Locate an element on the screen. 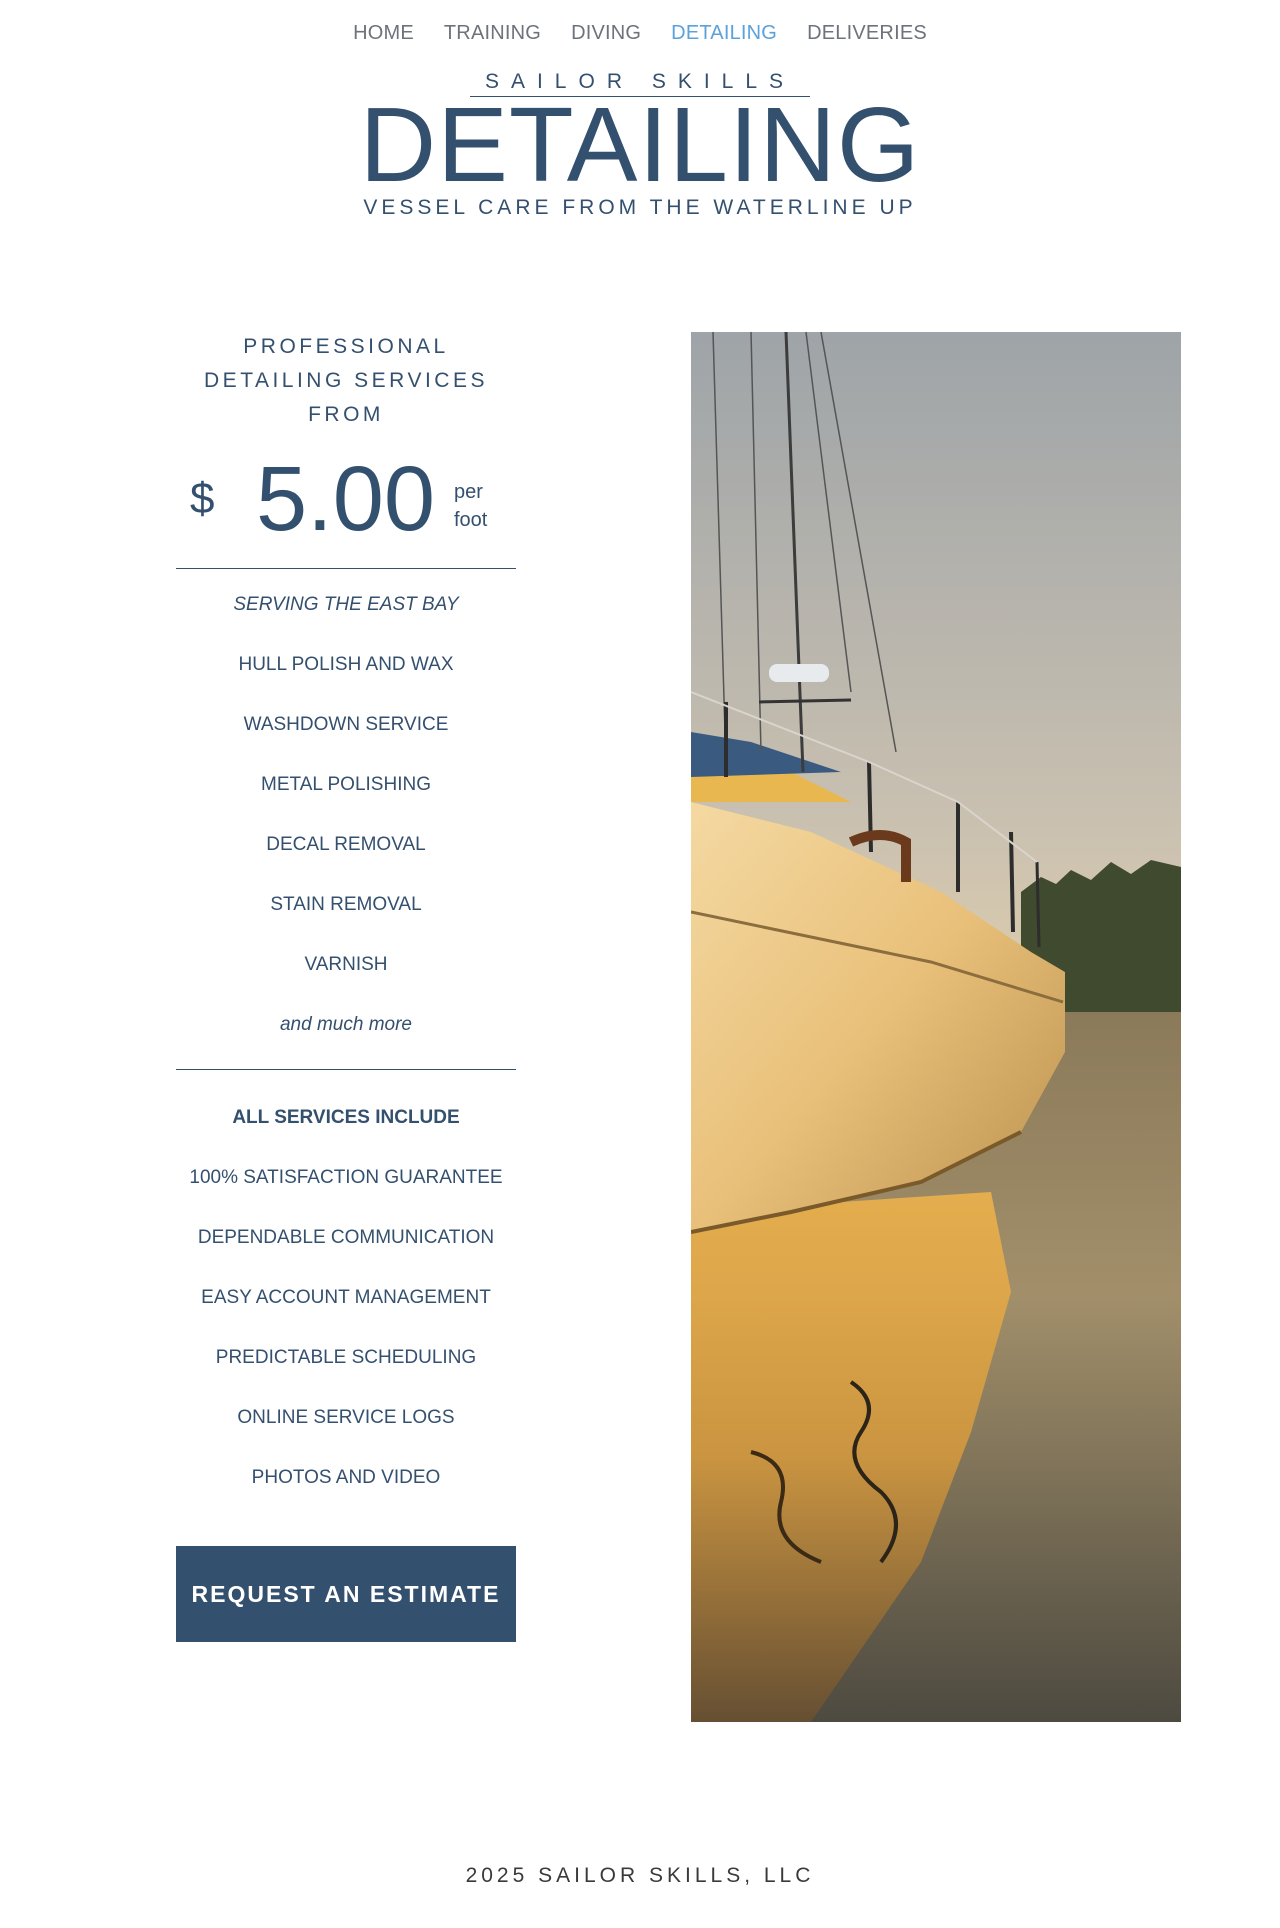 Image resolution: width=1280 pixels, height=1928 pixels. price: $ 5.00 per foot is located at coordinates (346, 499).